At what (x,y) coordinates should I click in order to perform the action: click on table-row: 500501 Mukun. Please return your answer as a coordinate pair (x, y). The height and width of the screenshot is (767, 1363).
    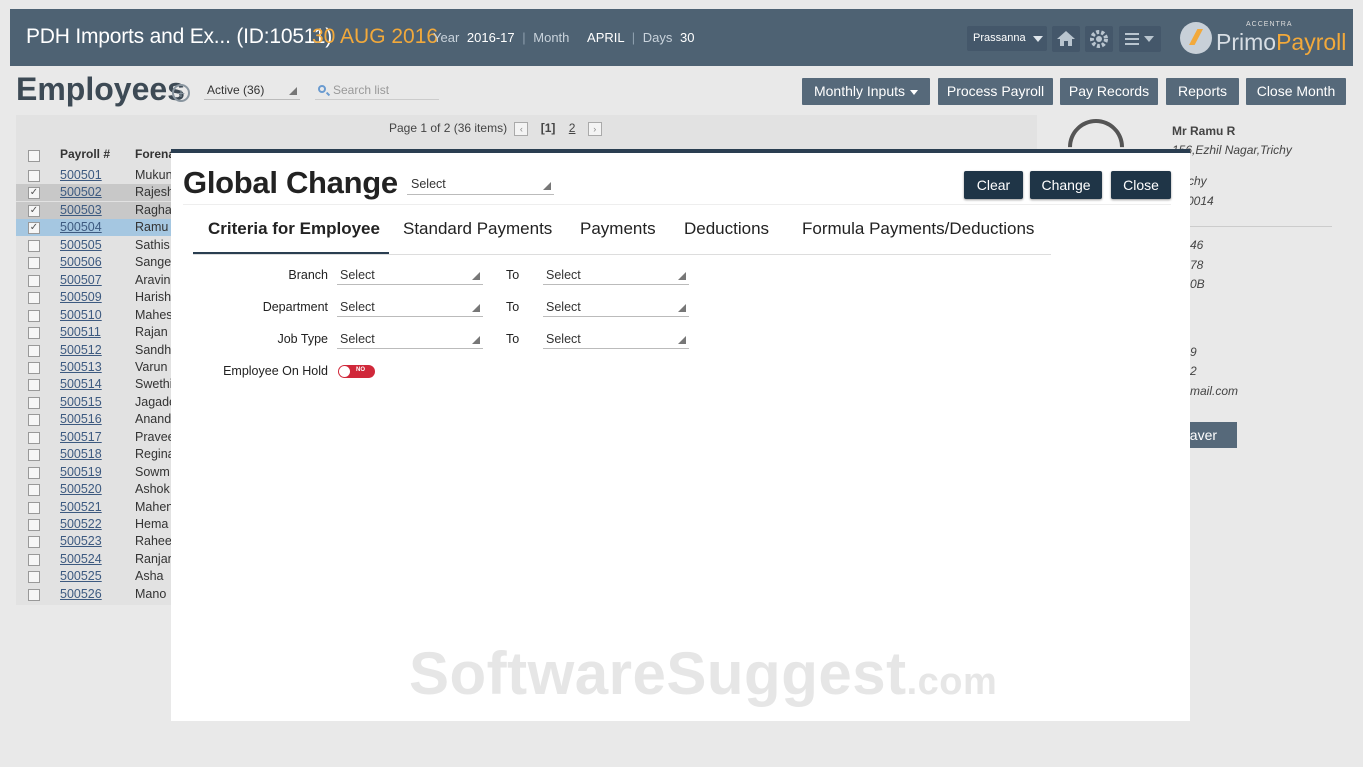
    Looking at the image, I should click on (93, 175).